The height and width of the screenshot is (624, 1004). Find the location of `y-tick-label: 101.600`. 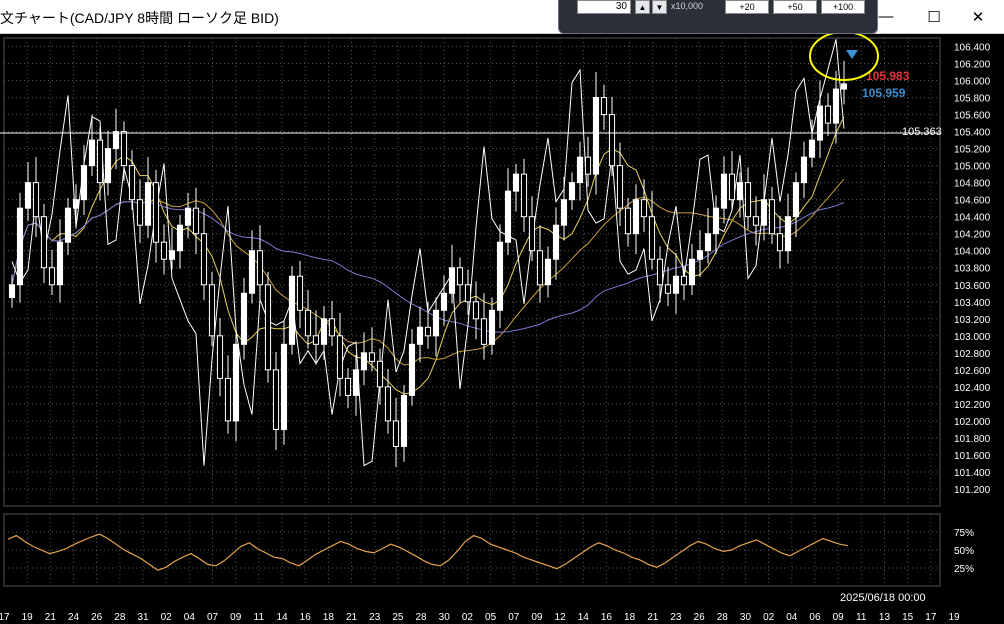

y-tick-label: 101.600 is located at coordinates (972, 456).